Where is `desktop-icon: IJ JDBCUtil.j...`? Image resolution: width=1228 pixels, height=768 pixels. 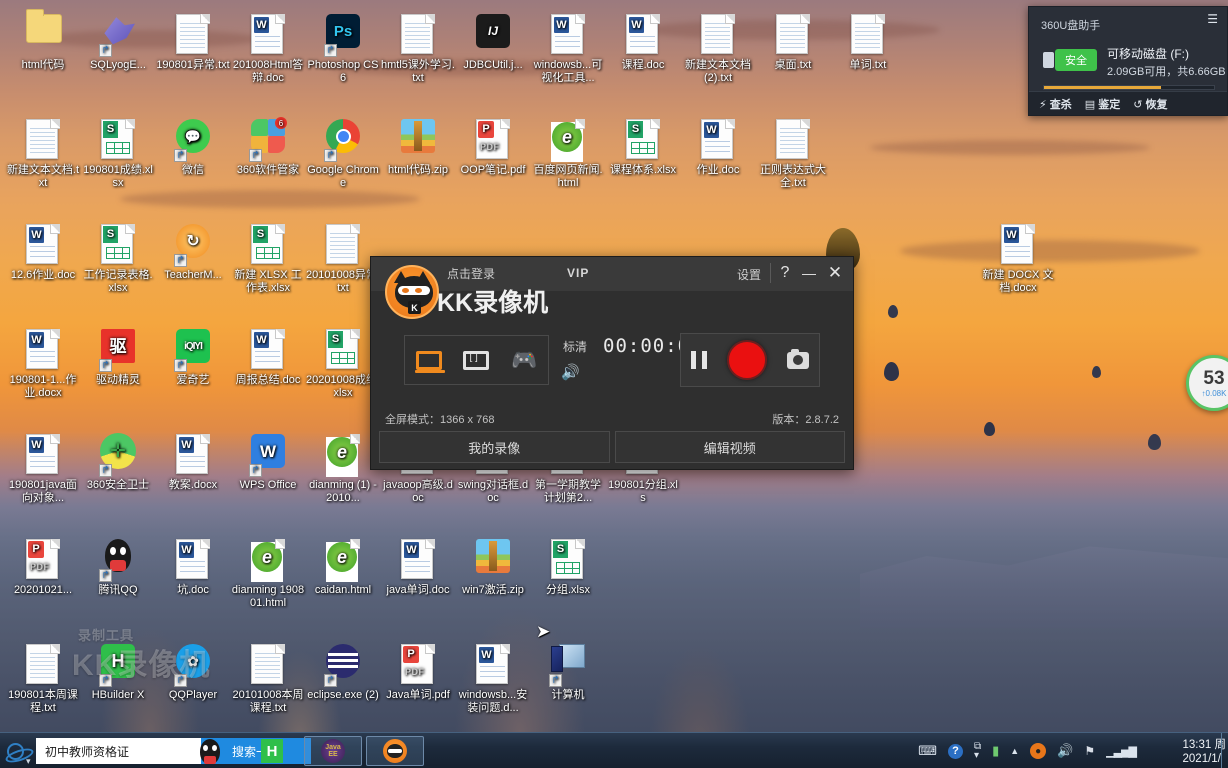 desktop-icon: IJ JDBCUtil.j... is located at coordinates (493, 43).